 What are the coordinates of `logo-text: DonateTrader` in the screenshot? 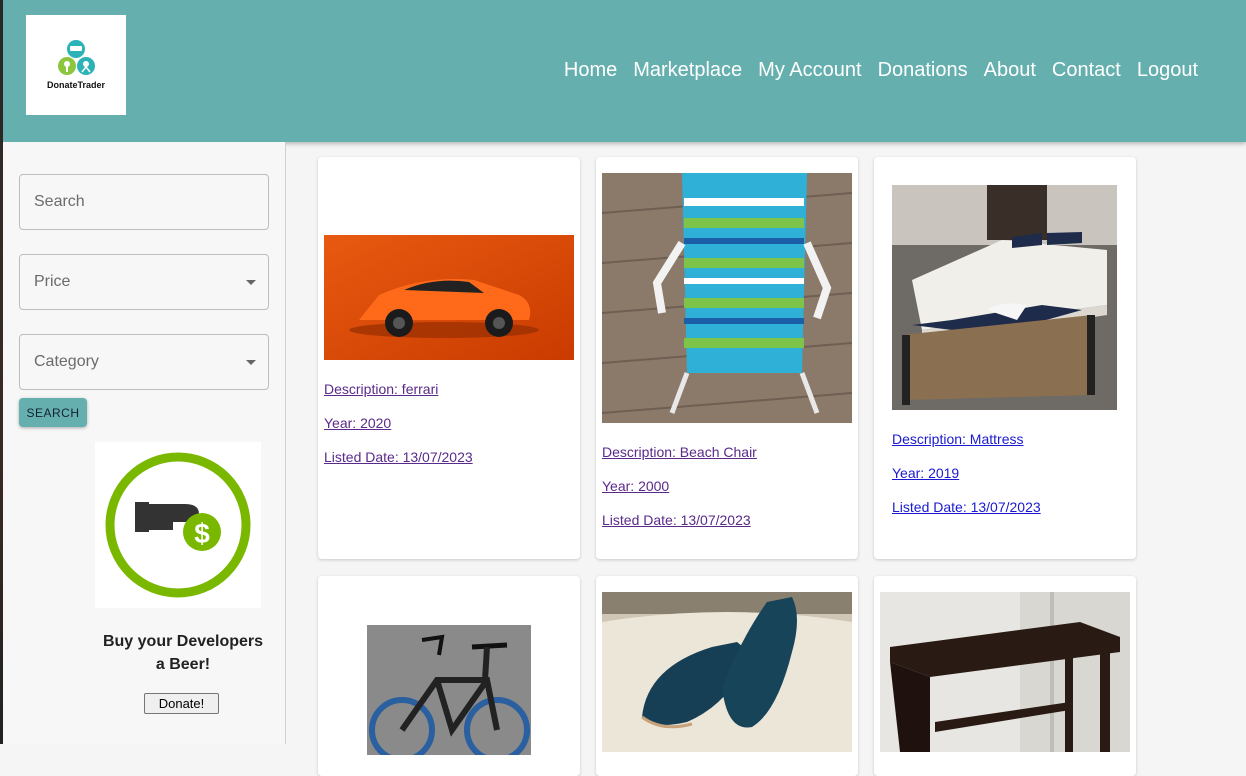 It's located at (76, 85).